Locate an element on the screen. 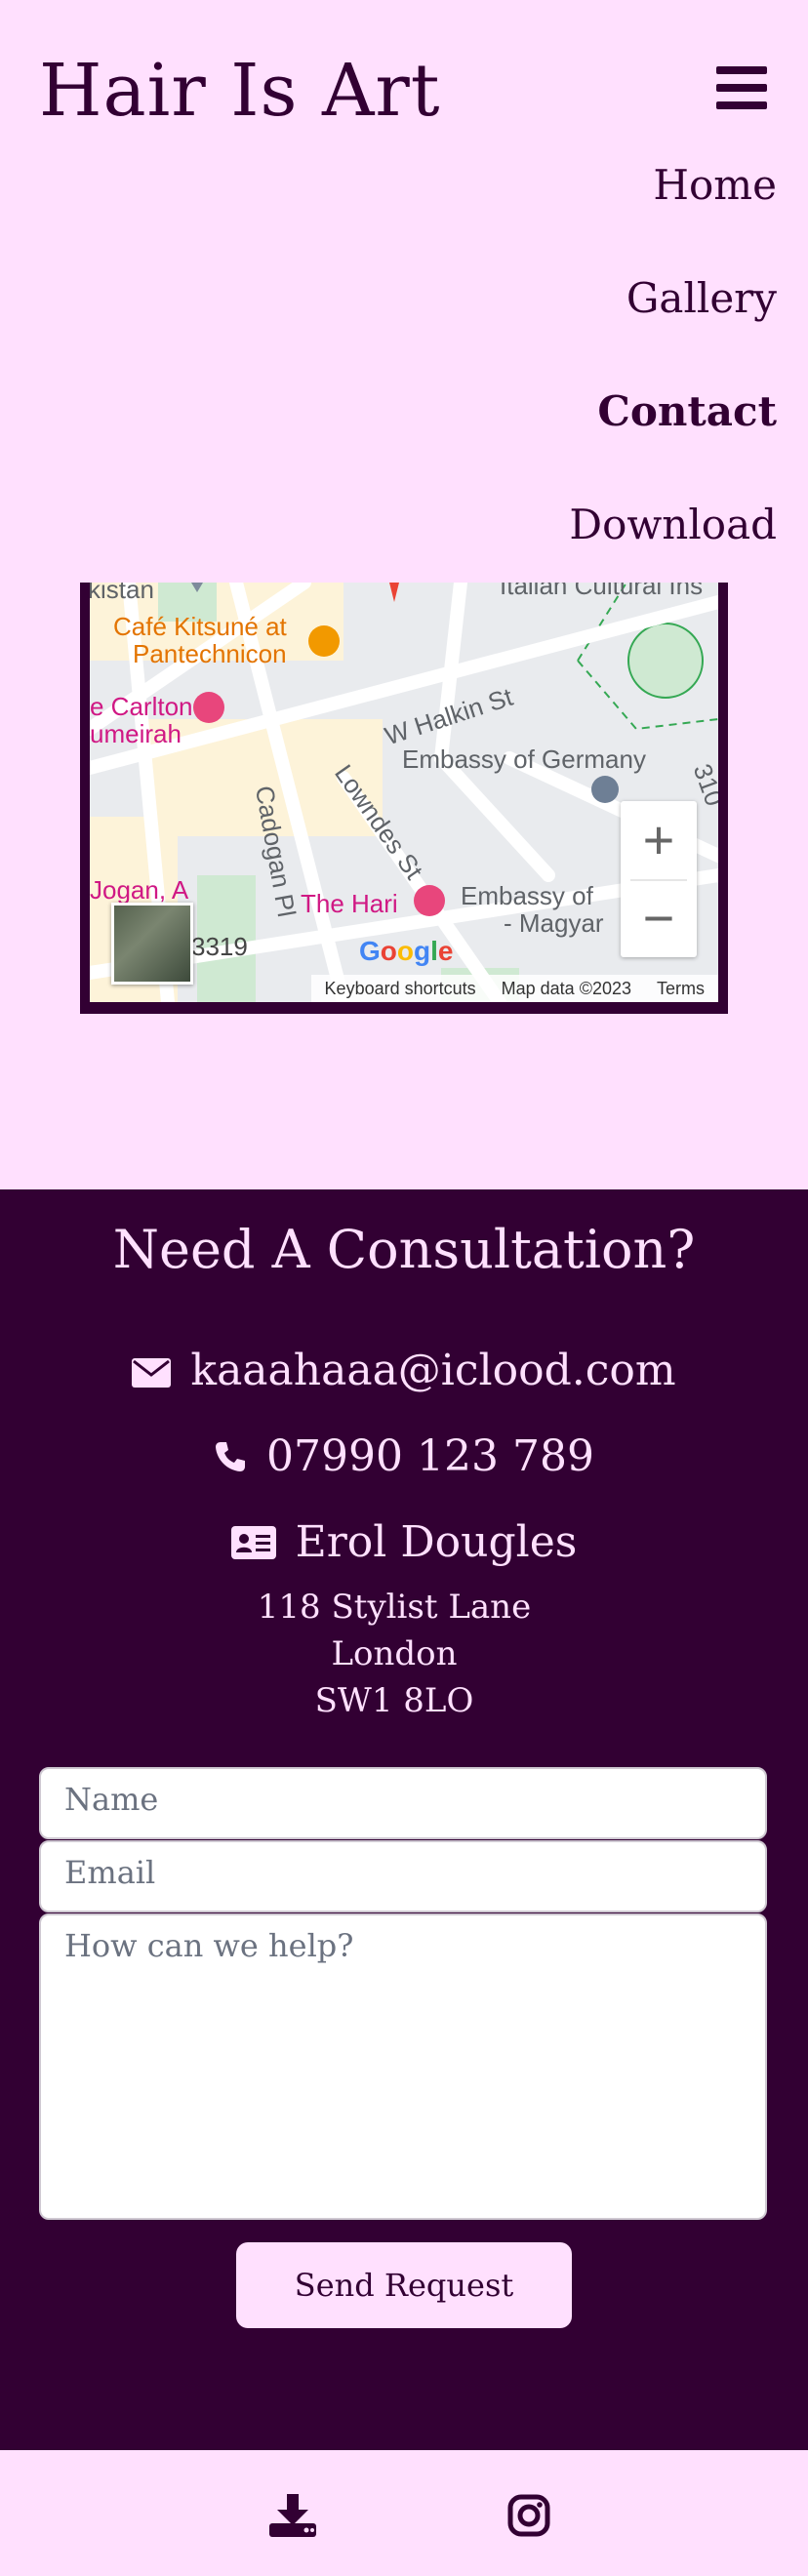 The width and height of the screenshot is (808, 2576). send-request-button: Send Request is located at coordinates (404, 2285).